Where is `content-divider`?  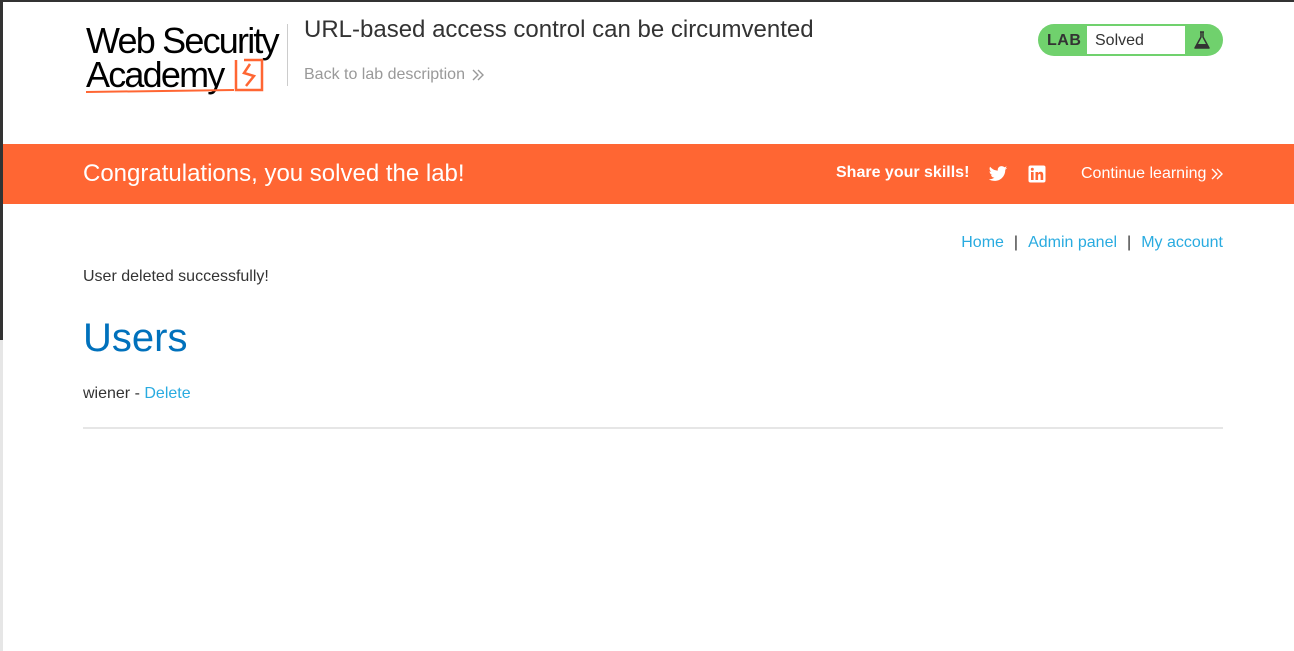 content-divider is located at coordinates (653, 428).